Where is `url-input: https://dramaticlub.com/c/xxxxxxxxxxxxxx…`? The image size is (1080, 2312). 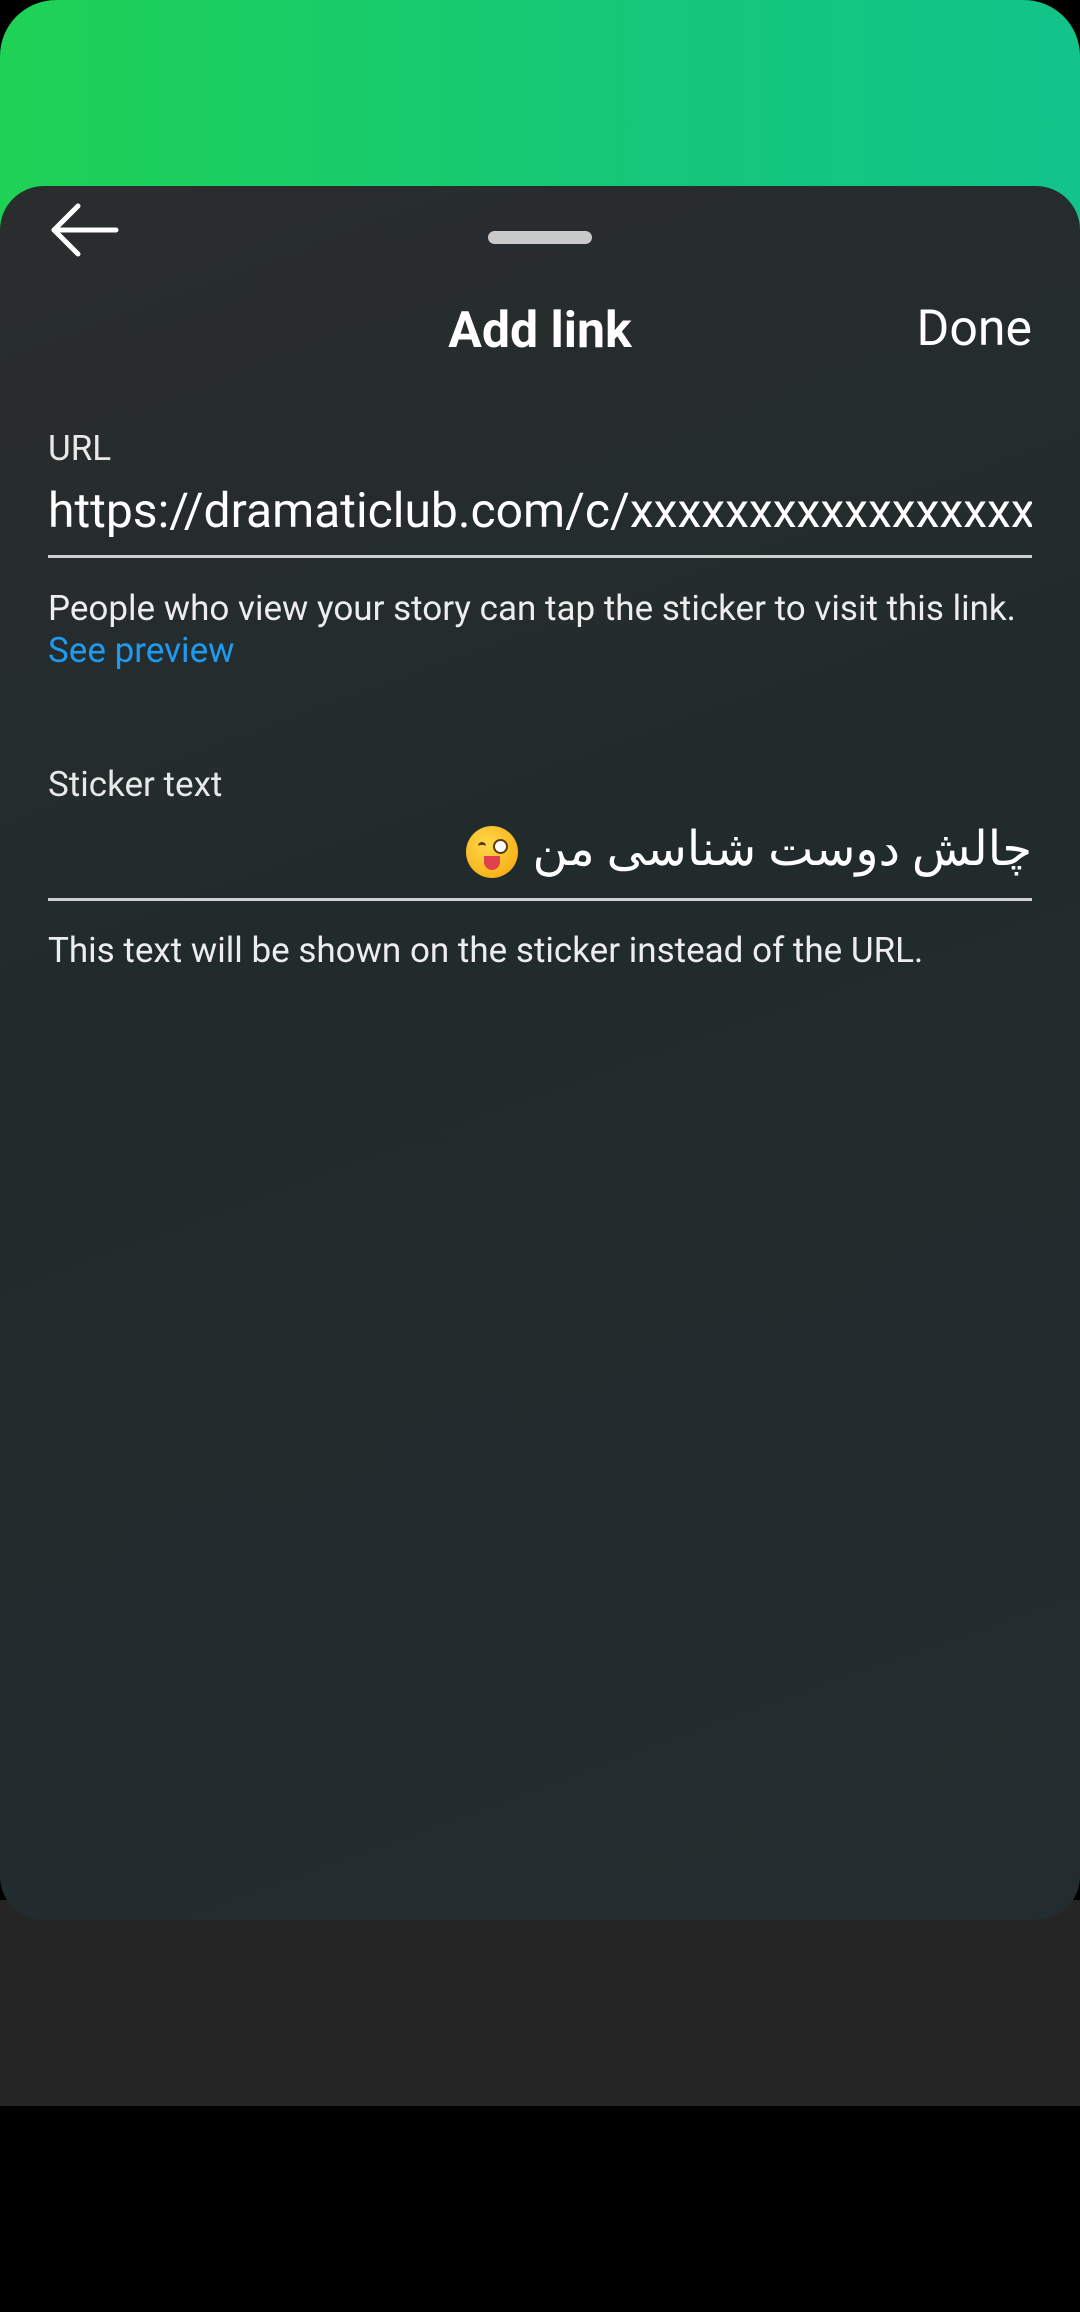 url-input: https://dramaticlub.com/c/xxxxxxxxxxxxxx… is located at coordinates (540, 510).